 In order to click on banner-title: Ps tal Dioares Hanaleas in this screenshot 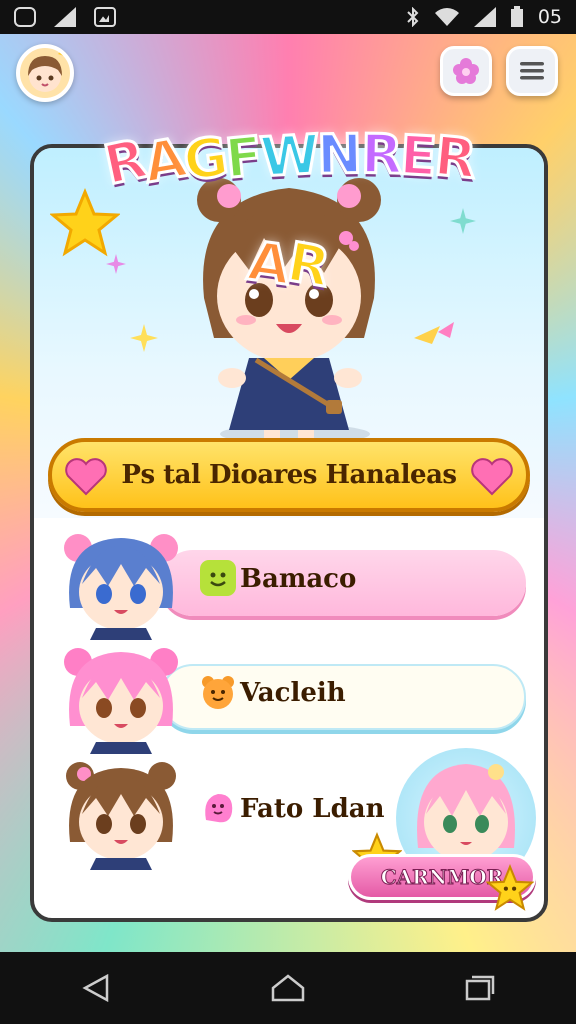, I will do `click(289, 475)`.